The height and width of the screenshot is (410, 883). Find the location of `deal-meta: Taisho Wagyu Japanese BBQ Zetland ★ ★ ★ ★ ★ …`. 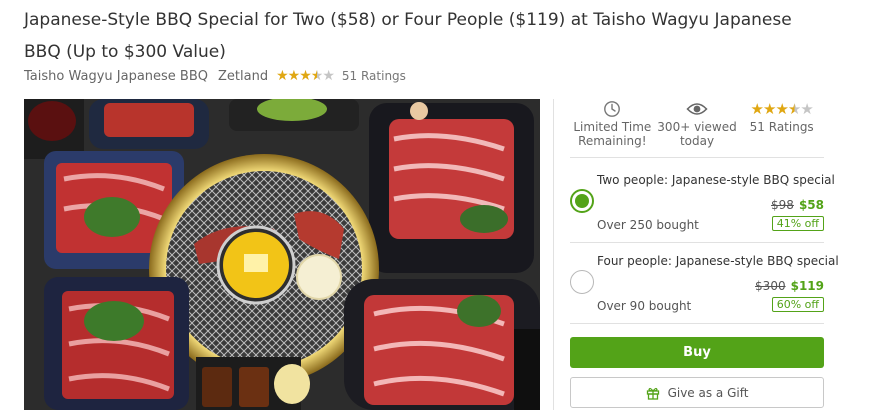

deal-meta: Taisho Wagyu Japanese BBQ Zetland ★ ★ ★ ★ ★ … is located at coordinates (215, 76).